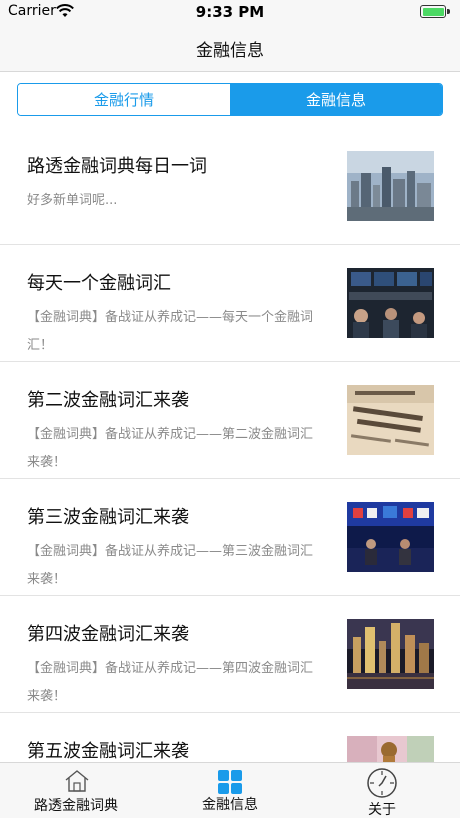 The image size is (460, 818). What do you see at coordinates (108, 751) in the screenshot?
I see `article-title: 第五波金融词汇来袭` at bounding box center [108, 751].